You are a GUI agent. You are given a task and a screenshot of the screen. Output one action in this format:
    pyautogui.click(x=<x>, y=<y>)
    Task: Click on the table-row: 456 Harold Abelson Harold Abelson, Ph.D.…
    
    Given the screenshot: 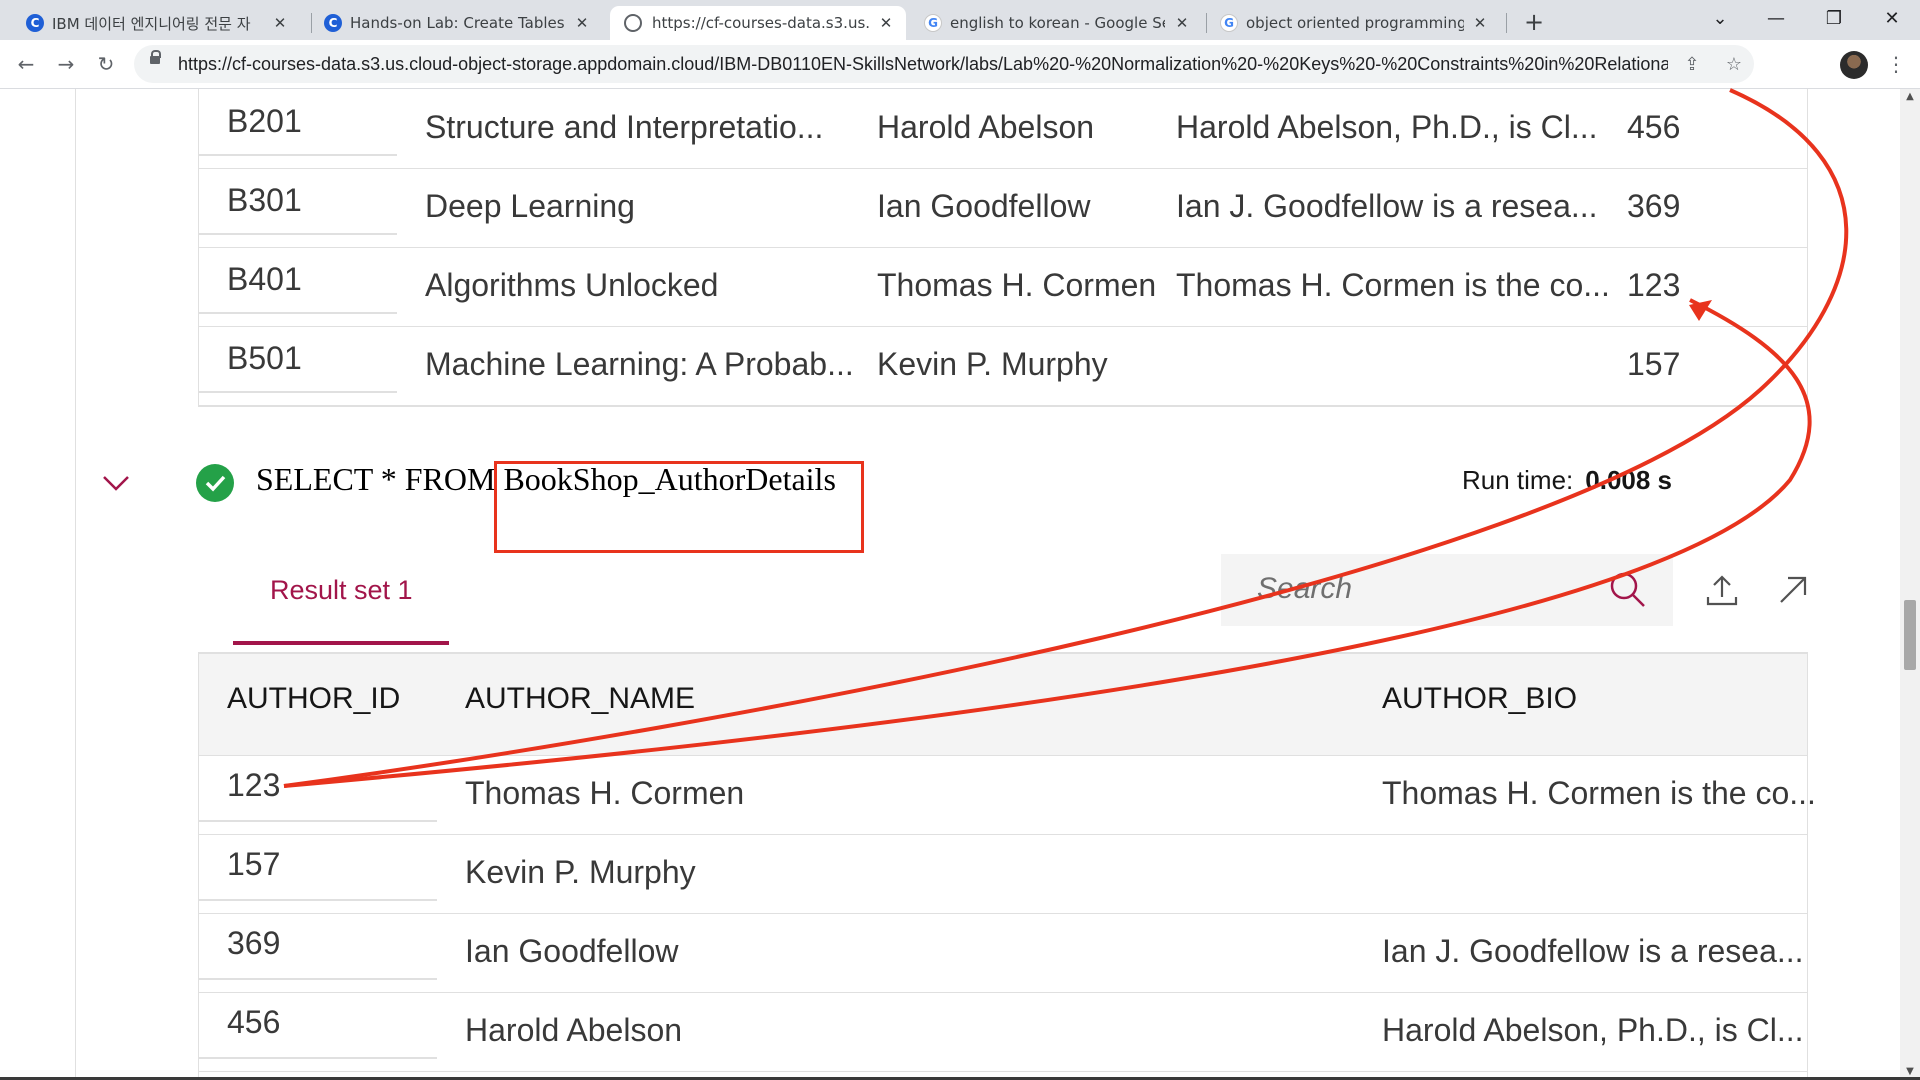 What is the action you would take?
    pyautogui.click(x=1003, y=1032)
    